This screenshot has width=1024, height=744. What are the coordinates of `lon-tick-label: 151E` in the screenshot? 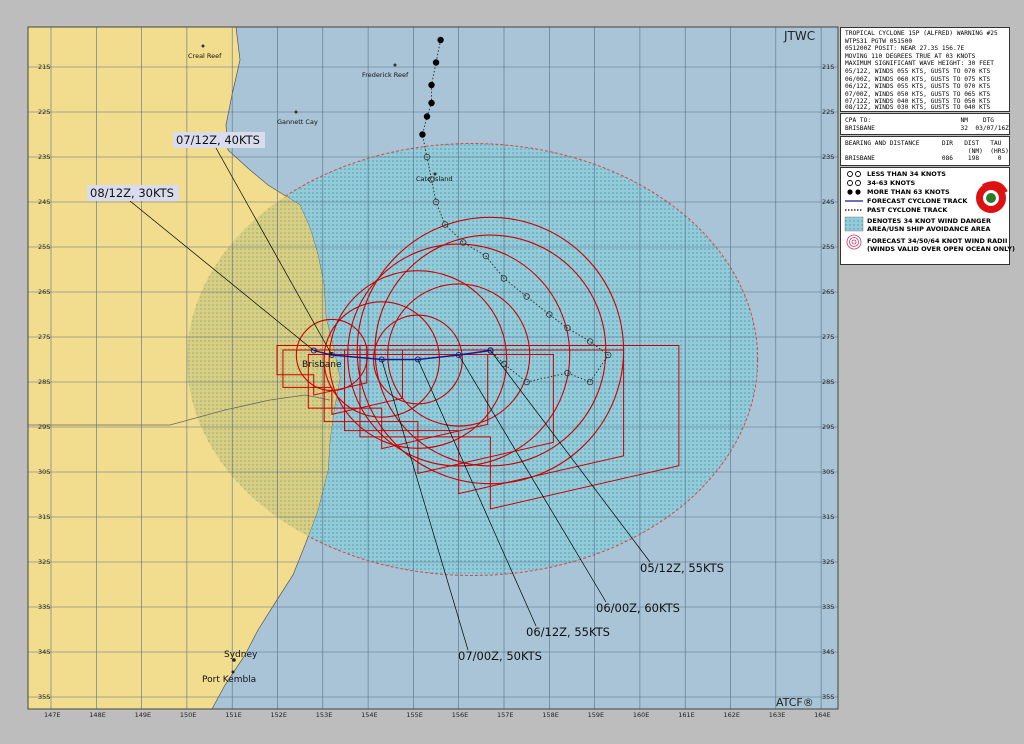 It's located at (233, 715).